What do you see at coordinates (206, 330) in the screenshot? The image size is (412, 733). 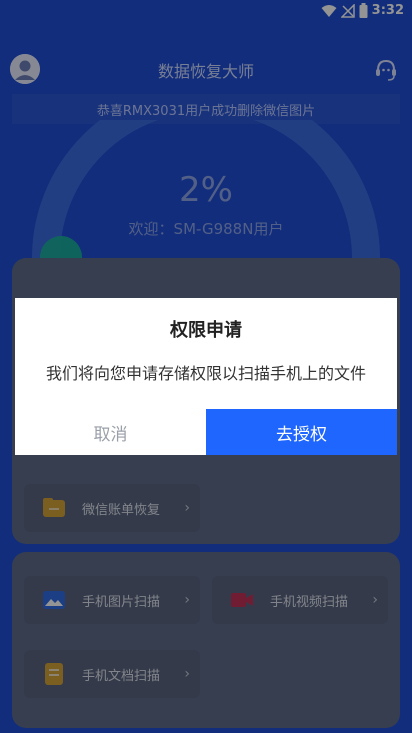 I see `dialog-title: 权限申请` at bounding box center [206, 330].